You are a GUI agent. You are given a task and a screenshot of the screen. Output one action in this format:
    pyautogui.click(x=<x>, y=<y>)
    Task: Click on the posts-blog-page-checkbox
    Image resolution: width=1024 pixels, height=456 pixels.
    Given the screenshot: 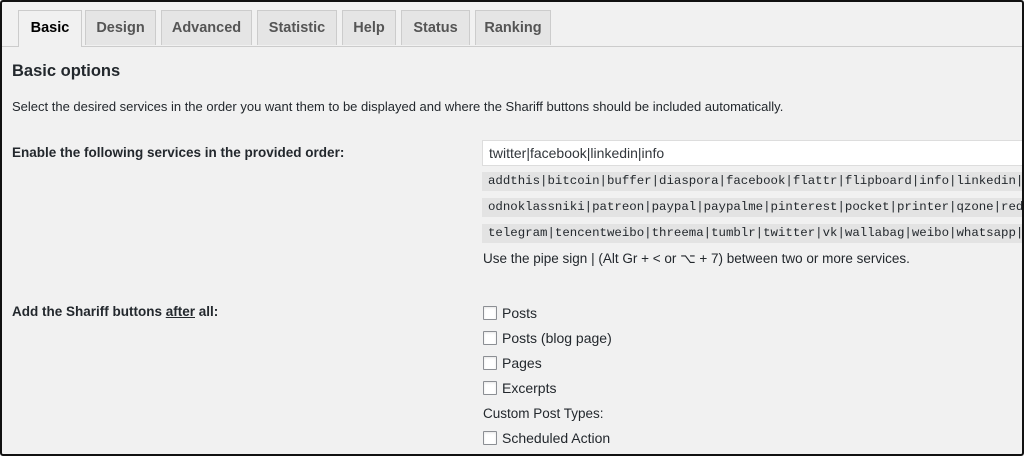 What is the action you would take?
    pyautogui.click(x=490, y=338)
    